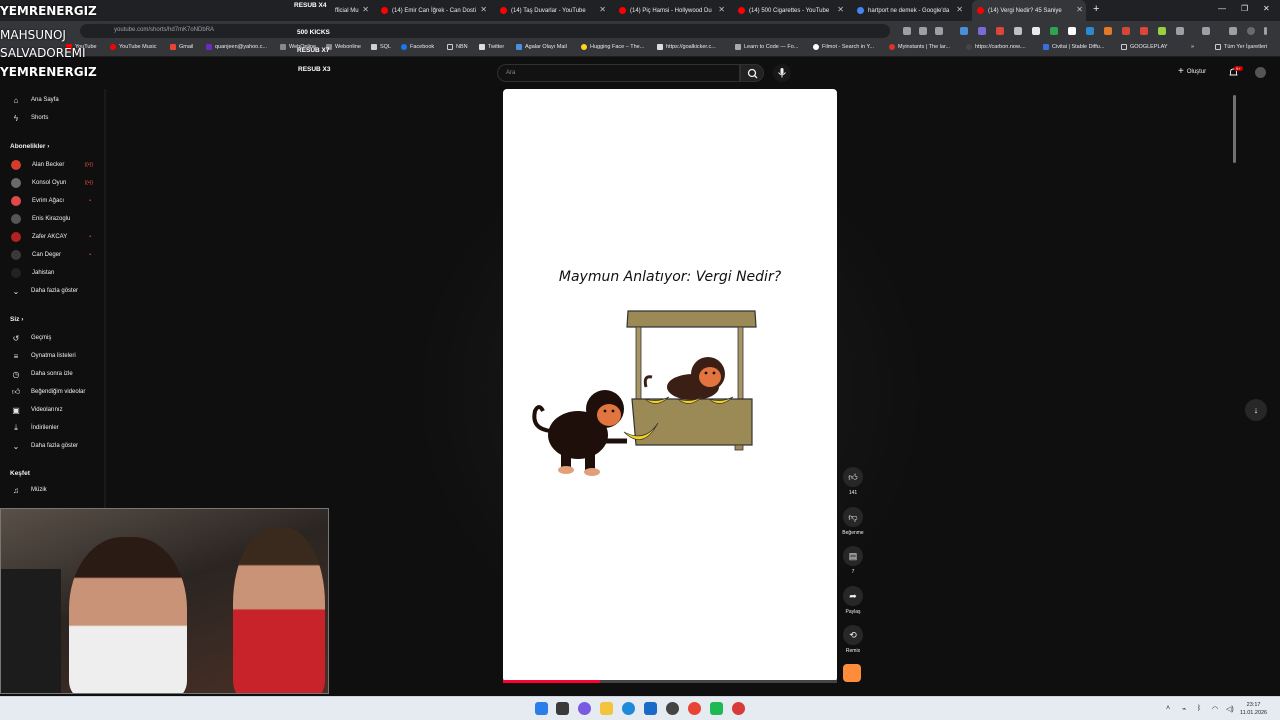 This screenshot has width=1280, height=720. What do you see at coordinates (1192, 71) in the screenshot?
I see `create-button: + Oluştur` at bounding box center [1192, 71].